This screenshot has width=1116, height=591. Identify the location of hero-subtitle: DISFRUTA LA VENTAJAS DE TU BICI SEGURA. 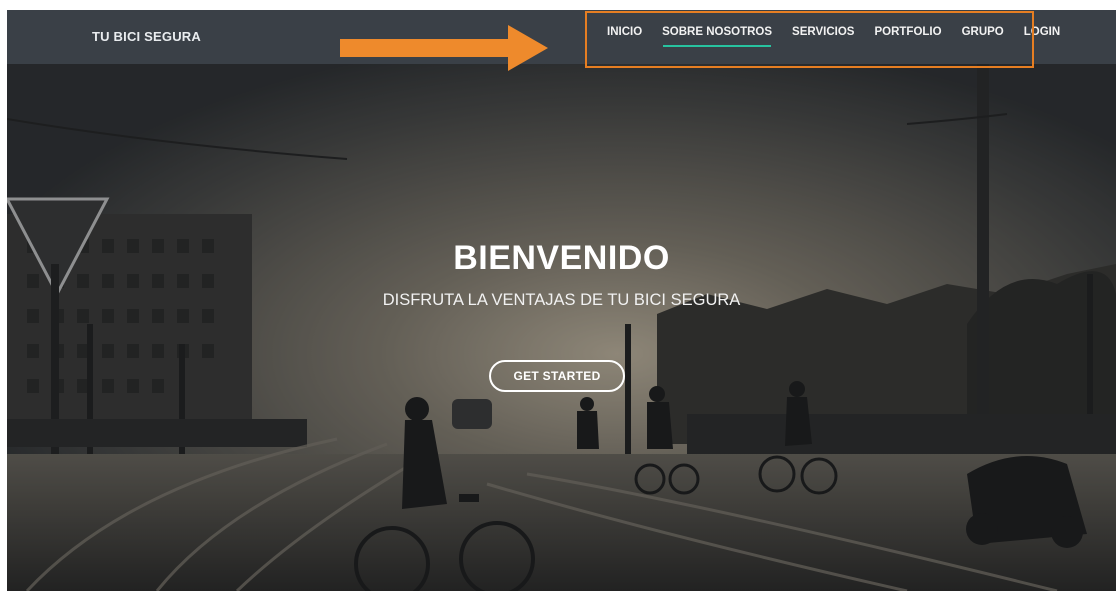
(561, 300).